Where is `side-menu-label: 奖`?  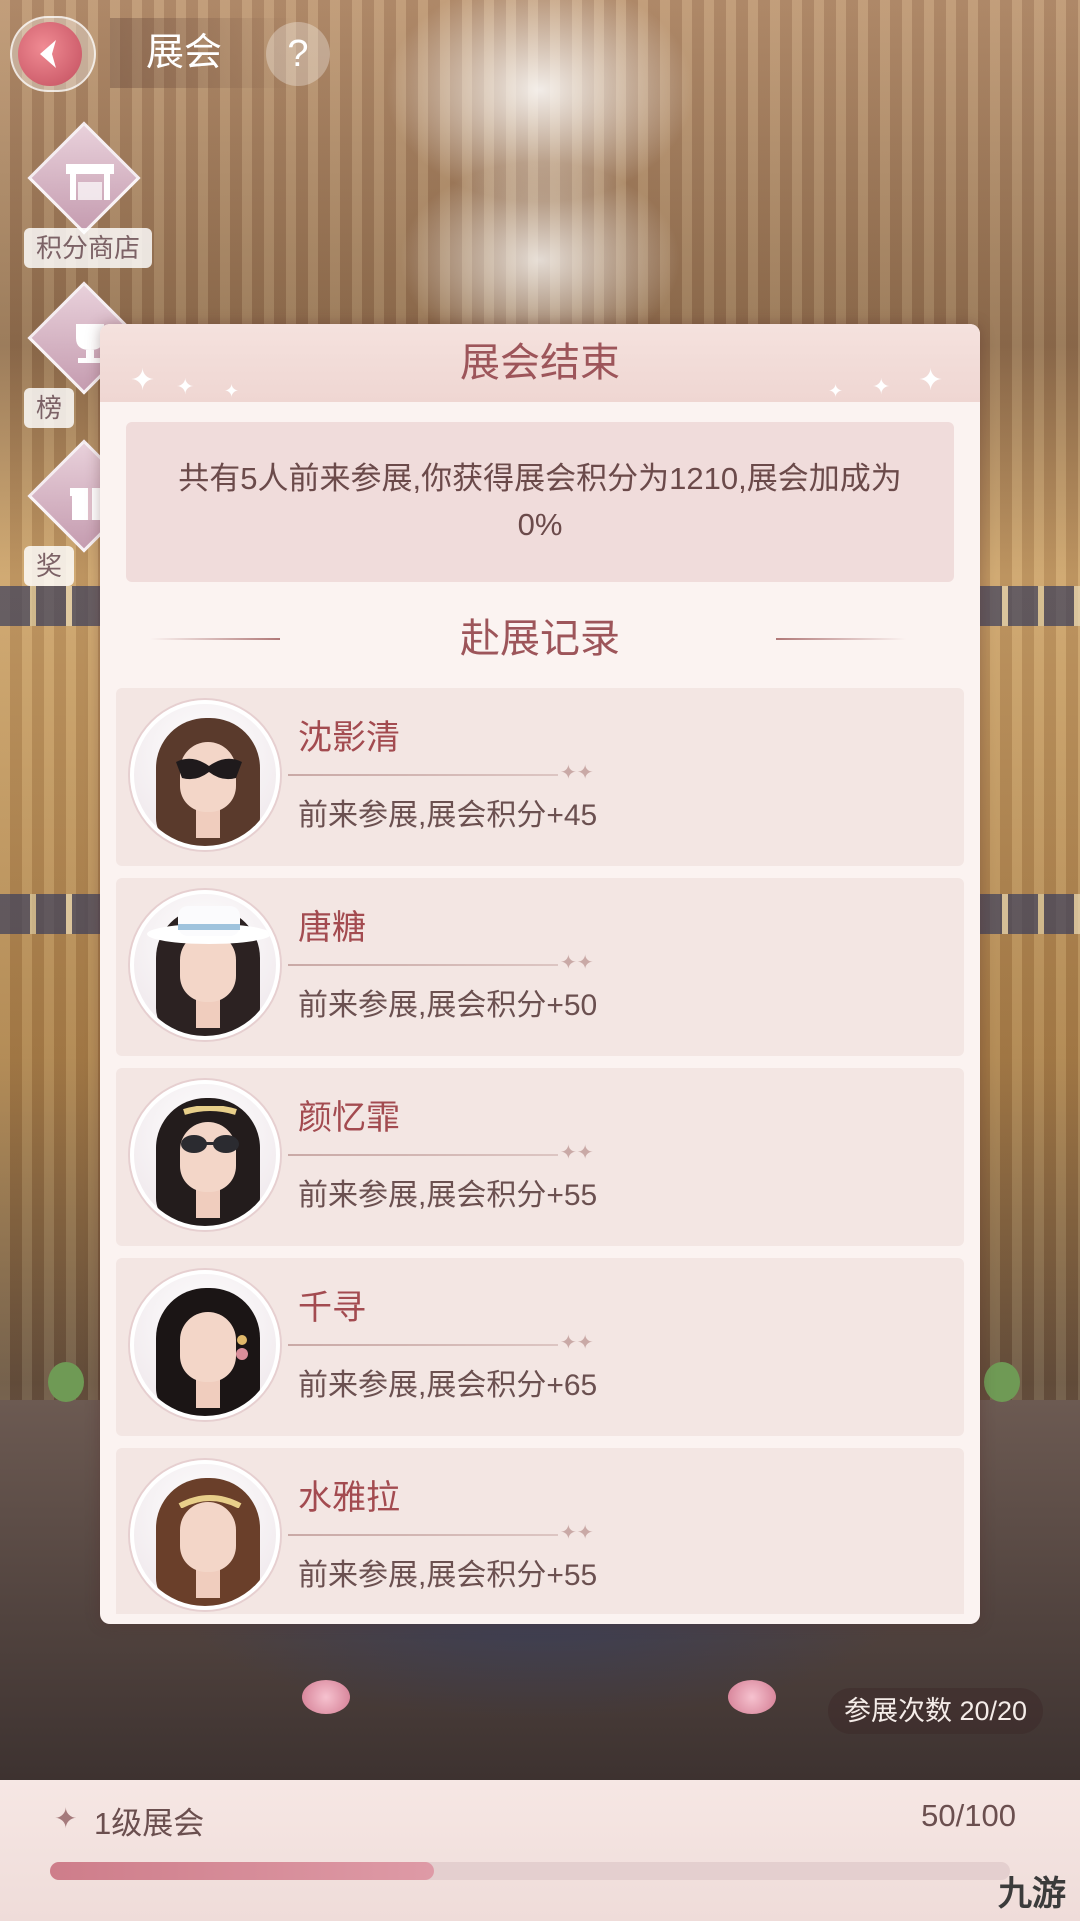
side-menu-label: 奖 is located at coordinates (49, 566).